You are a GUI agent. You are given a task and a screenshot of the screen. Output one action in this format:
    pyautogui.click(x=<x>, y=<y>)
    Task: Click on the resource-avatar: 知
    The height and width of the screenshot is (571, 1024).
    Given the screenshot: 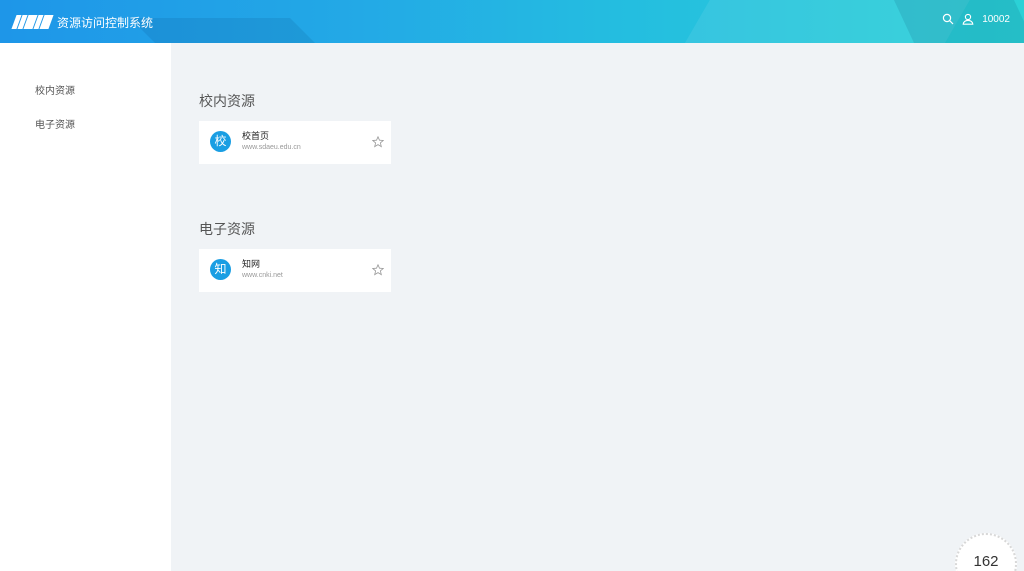 What is the action you would take?
    pyautogui.click(x=220, y=269)
    